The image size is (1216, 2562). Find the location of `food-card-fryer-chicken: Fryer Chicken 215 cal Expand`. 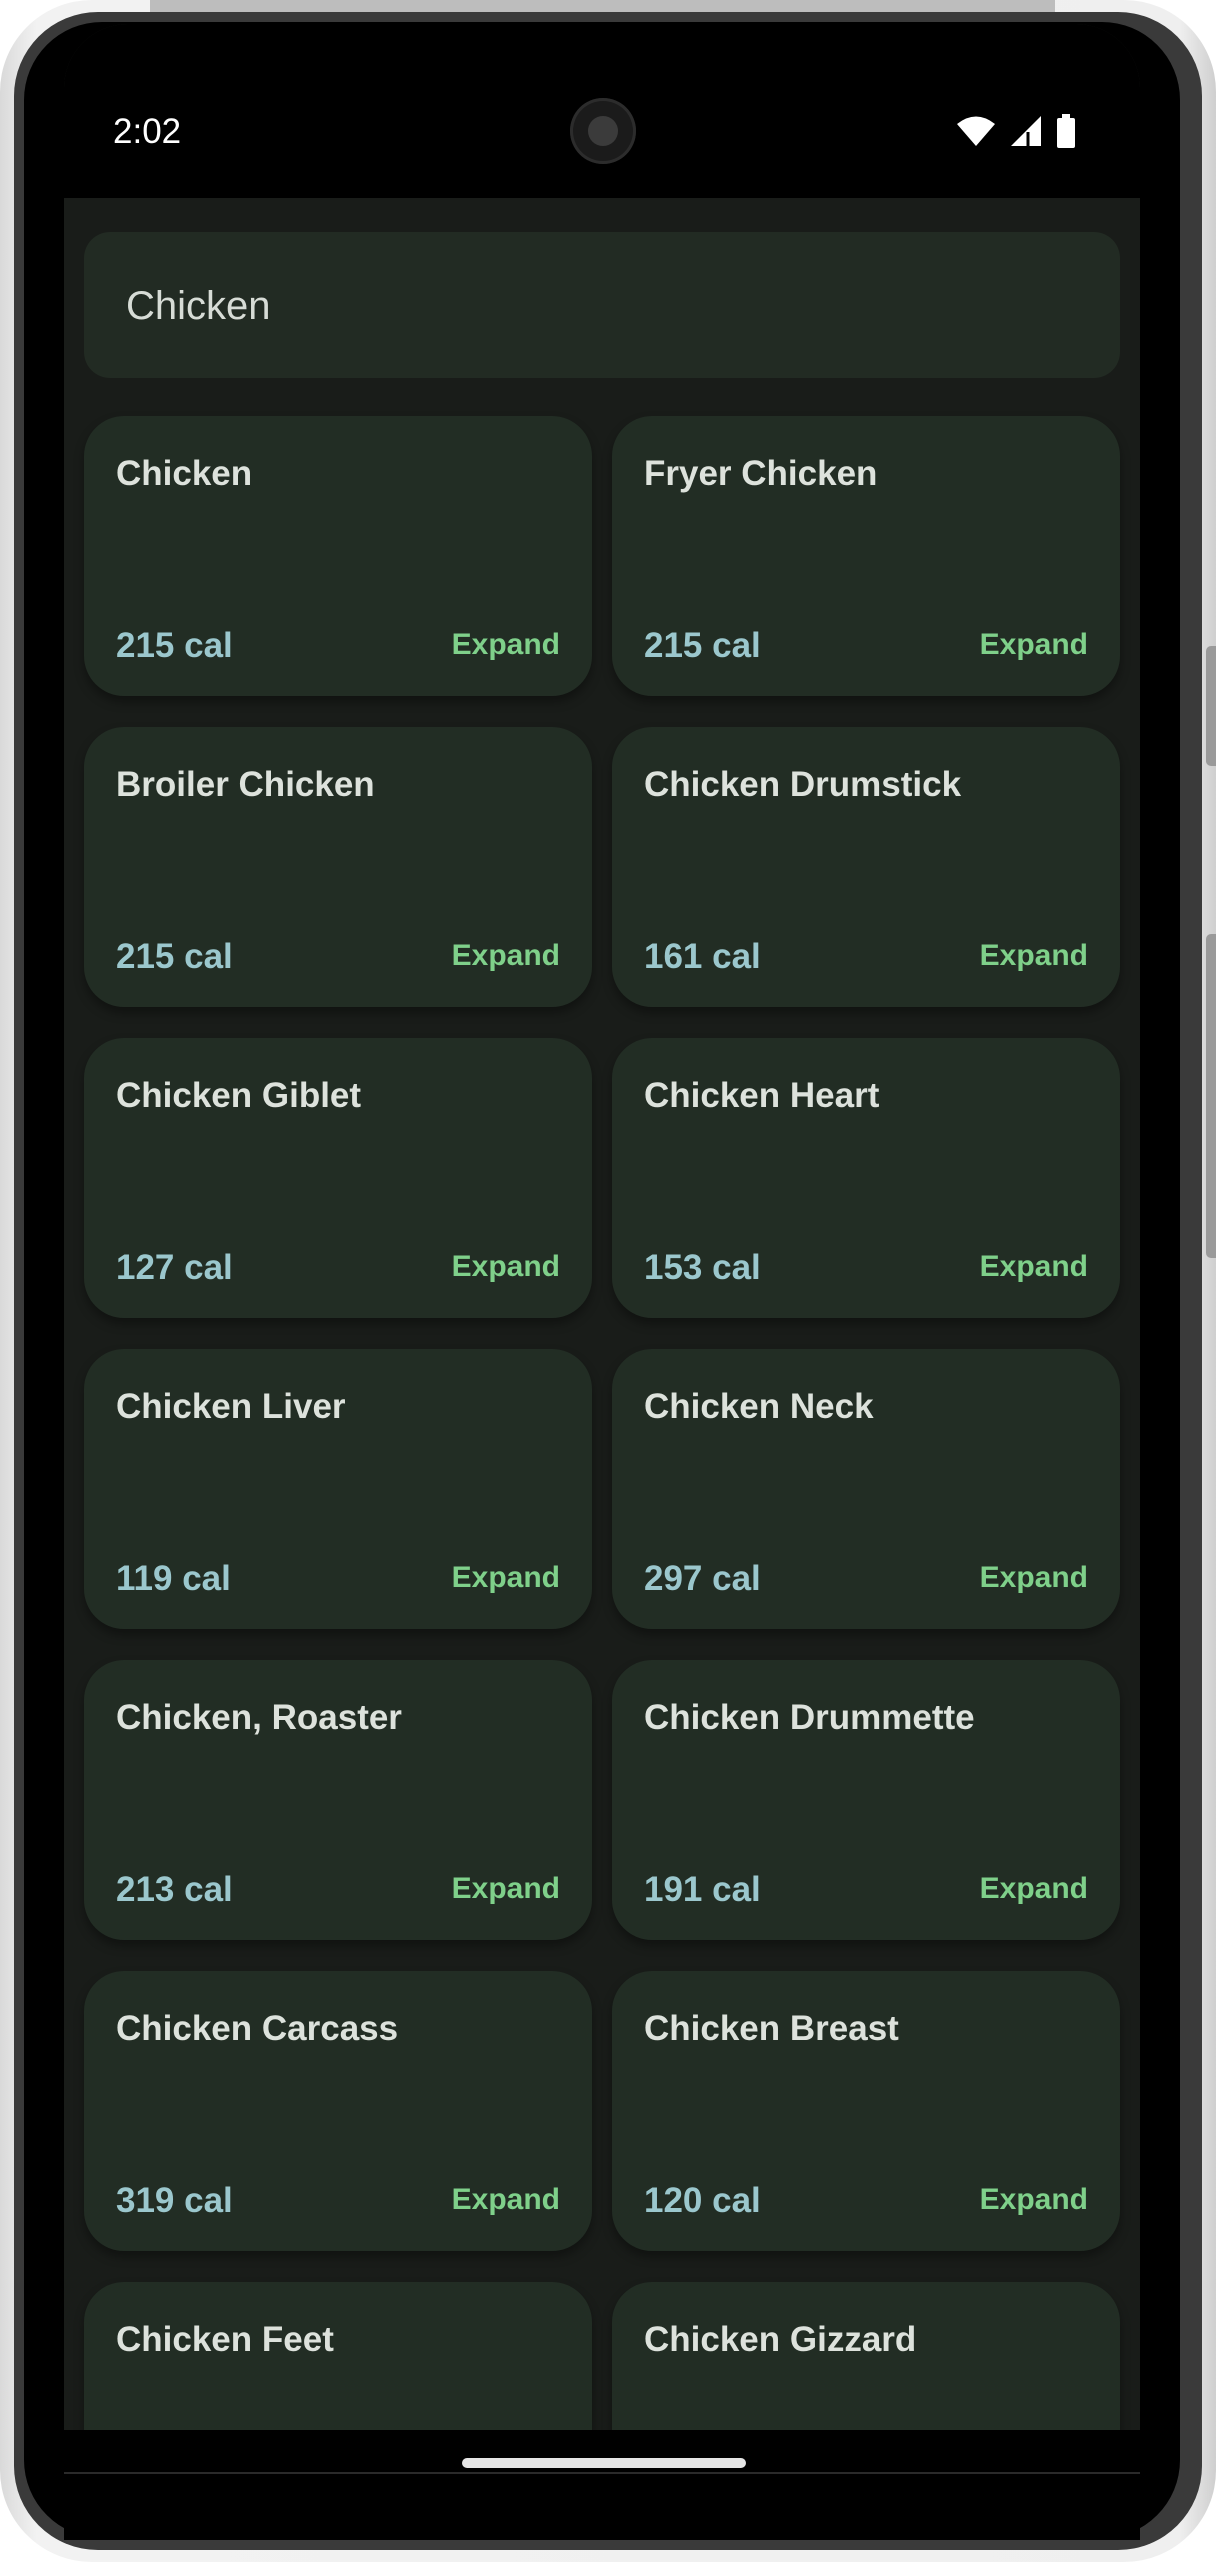

food-card-fryer-chicken: Fryer Chicken 215 cal Expand is located at coordinates (866, 556).